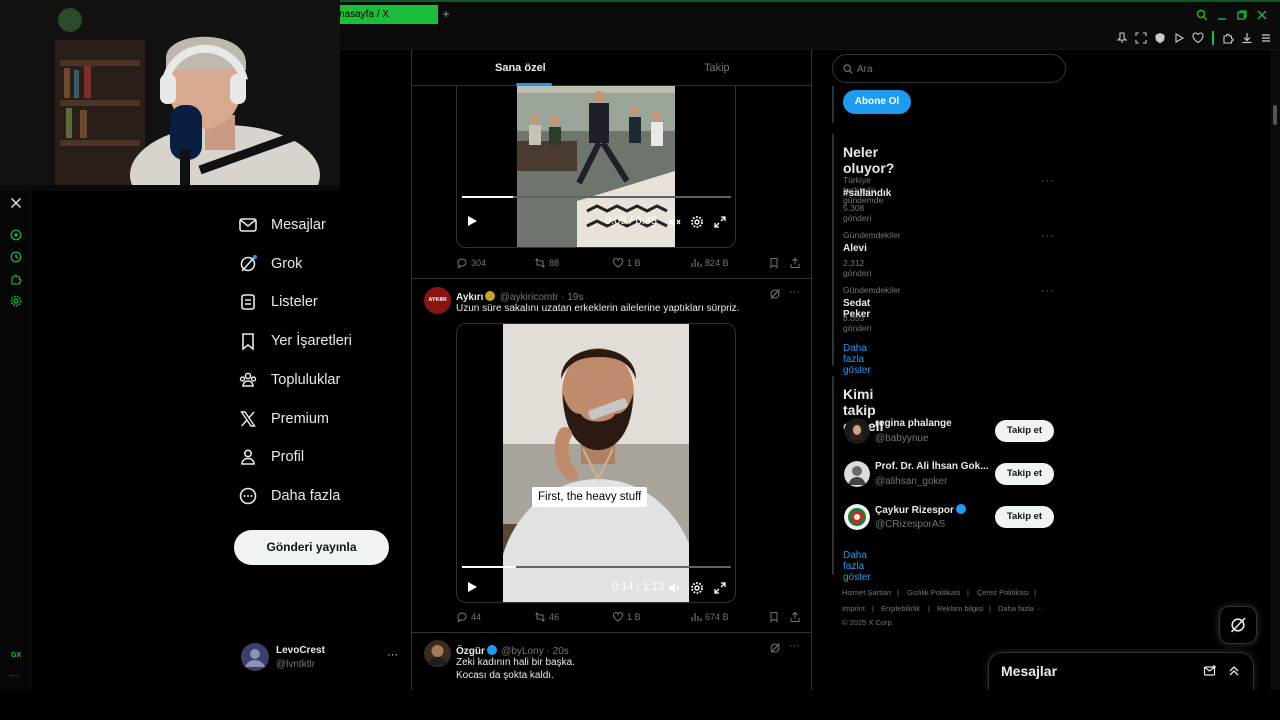  Describe the element at coordinates (626, 263) in the screenshot. I see `tweet1-like: 1 B` at that location.